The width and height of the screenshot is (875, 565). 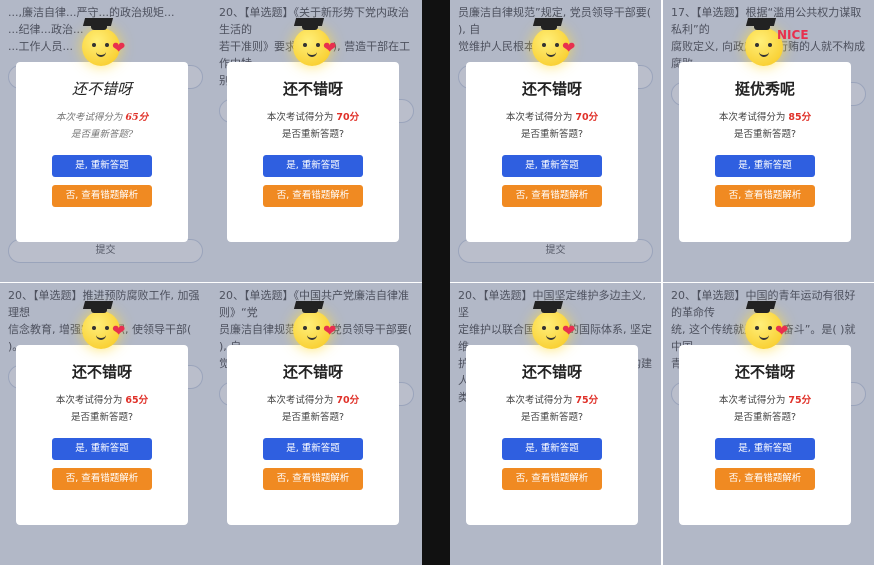 I want to click on nice-badge: NICE, so click(x=793, y=35).